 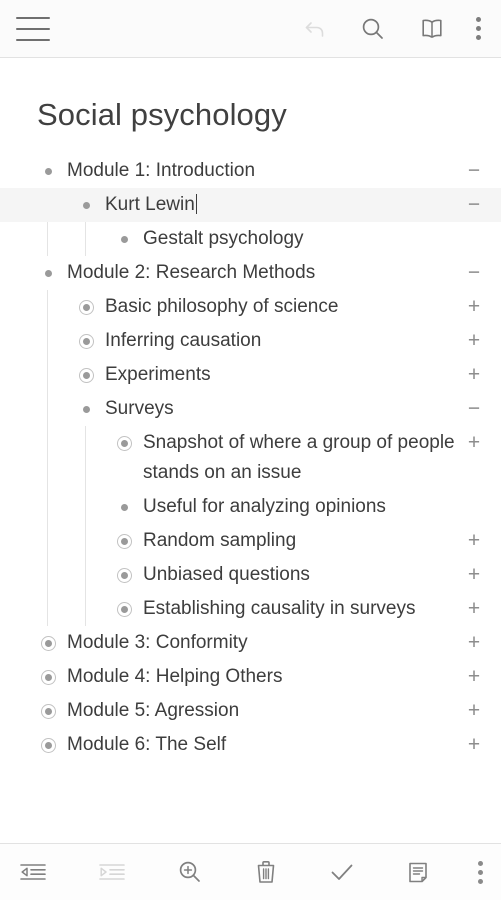 What do you see at coordinates (279, 375) in the screenshot?
I see `outline-row-label: Experiments` at bounding box center [279, 375].